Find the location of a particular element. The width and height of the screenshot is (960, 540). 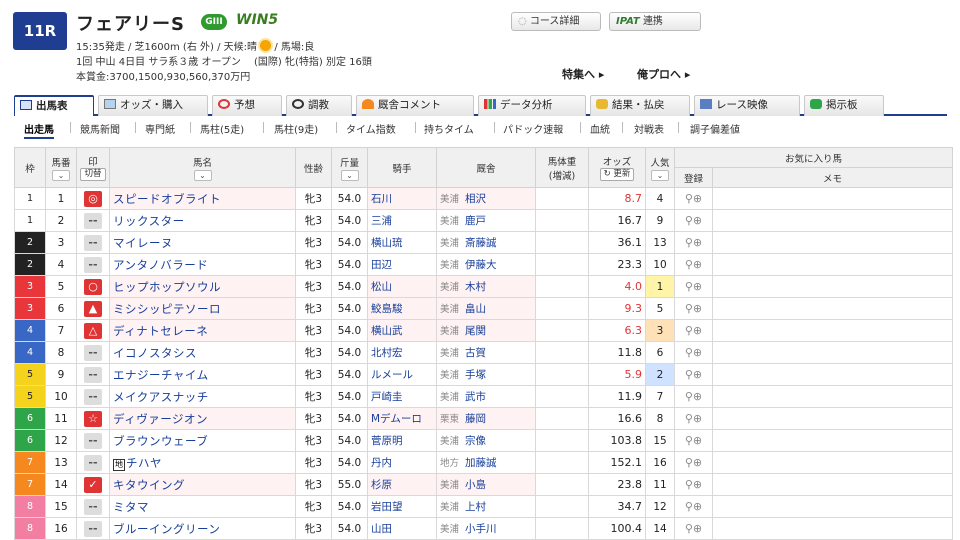

prediction-mark: ☆ is located at coordinates (93, 418).